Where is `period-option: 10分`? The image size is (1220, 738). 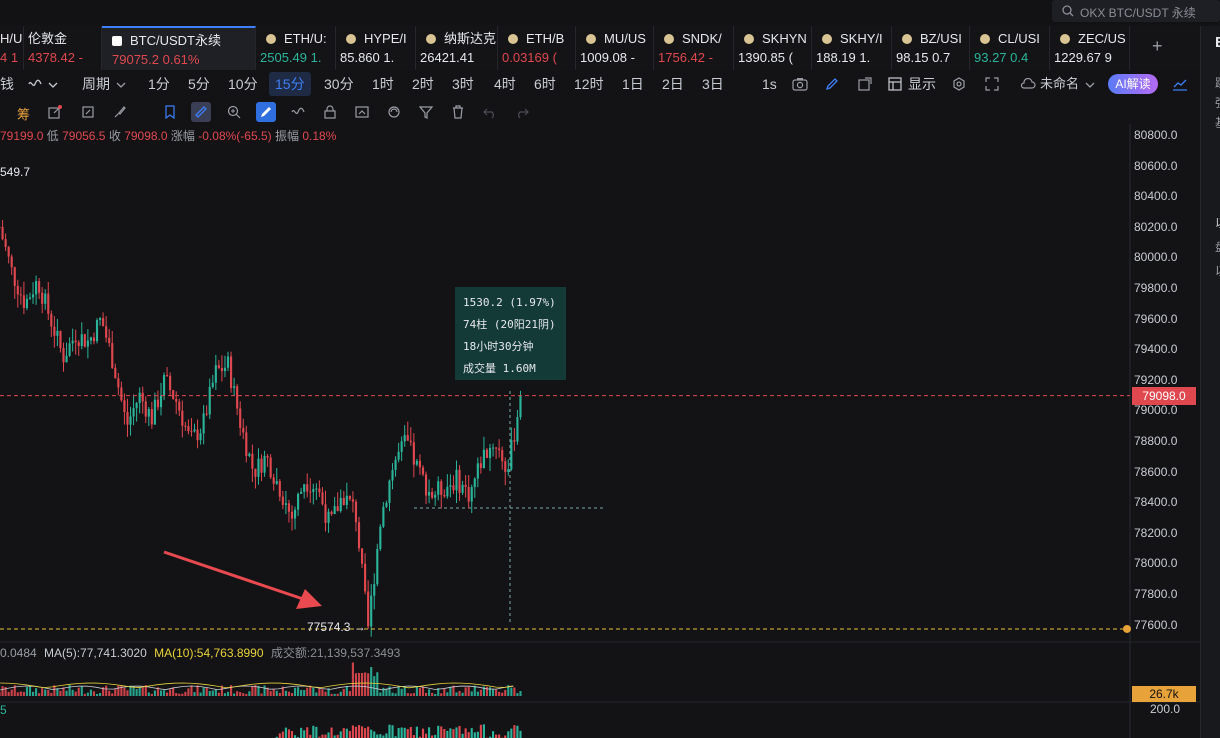 period-option: 10分 is located at coordinates (243, 84).